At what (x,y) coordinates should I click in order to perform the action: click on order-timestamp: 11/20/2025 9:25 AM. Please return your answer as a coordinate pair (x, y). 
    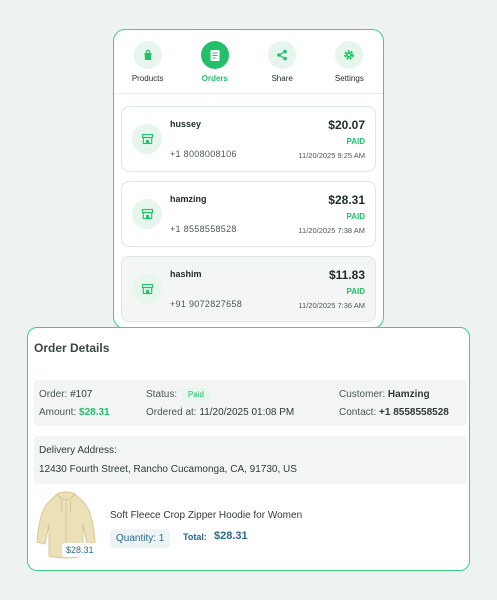
    Looking at the image, I should click on (331, 155).